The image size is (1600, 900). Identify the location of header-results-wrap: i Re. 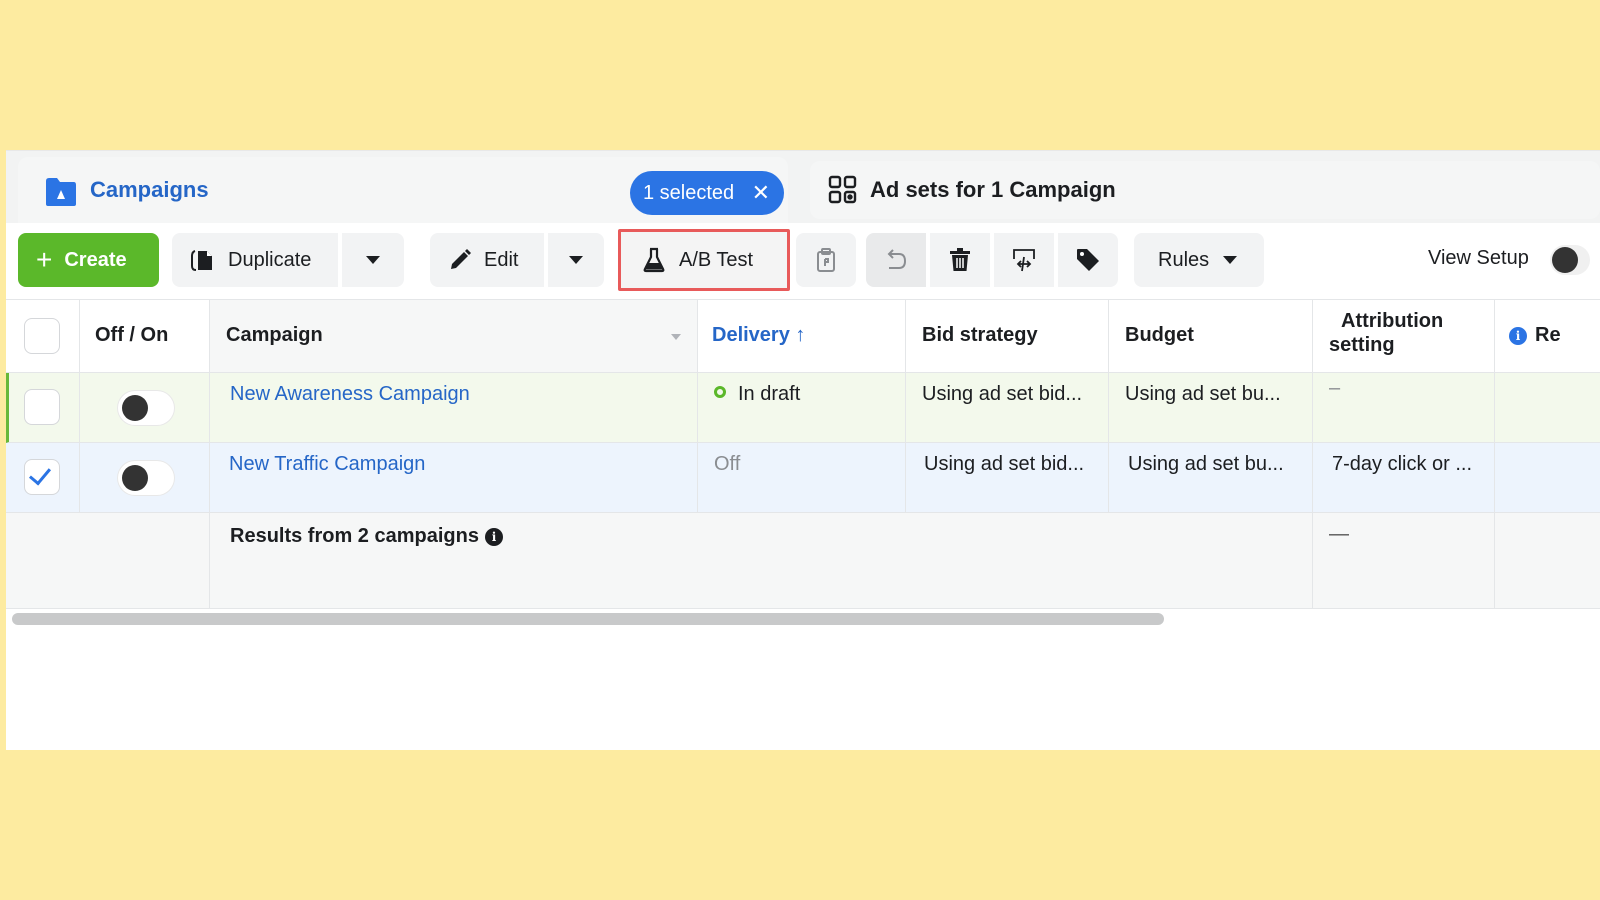
(1535, 335).